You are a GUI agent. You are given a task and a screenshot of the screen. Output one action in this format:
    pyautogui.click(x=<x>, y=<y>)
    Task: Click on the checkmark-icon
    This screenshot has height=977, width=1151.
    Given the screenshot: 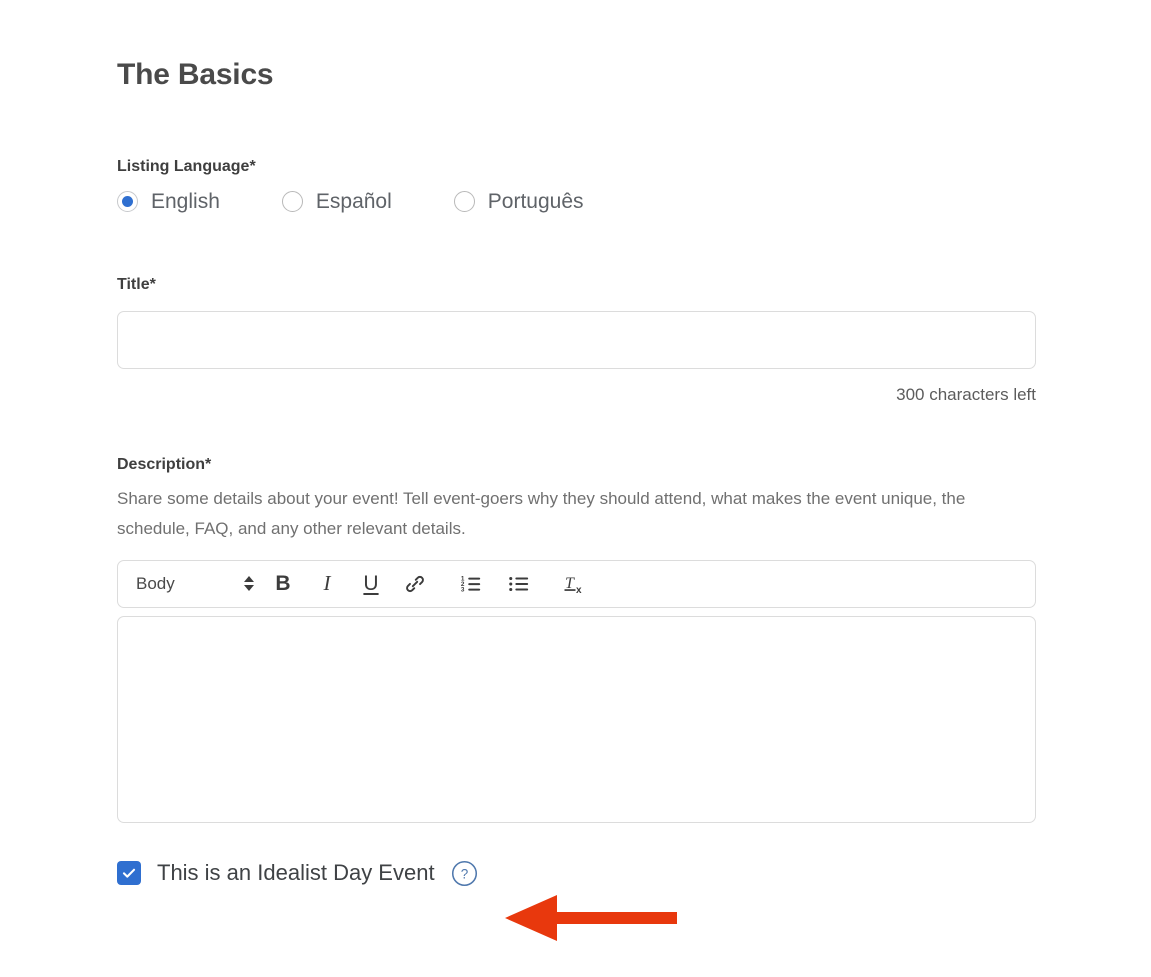 What is the action you would take?
    pyautogui.click(x=129, y=874)
    